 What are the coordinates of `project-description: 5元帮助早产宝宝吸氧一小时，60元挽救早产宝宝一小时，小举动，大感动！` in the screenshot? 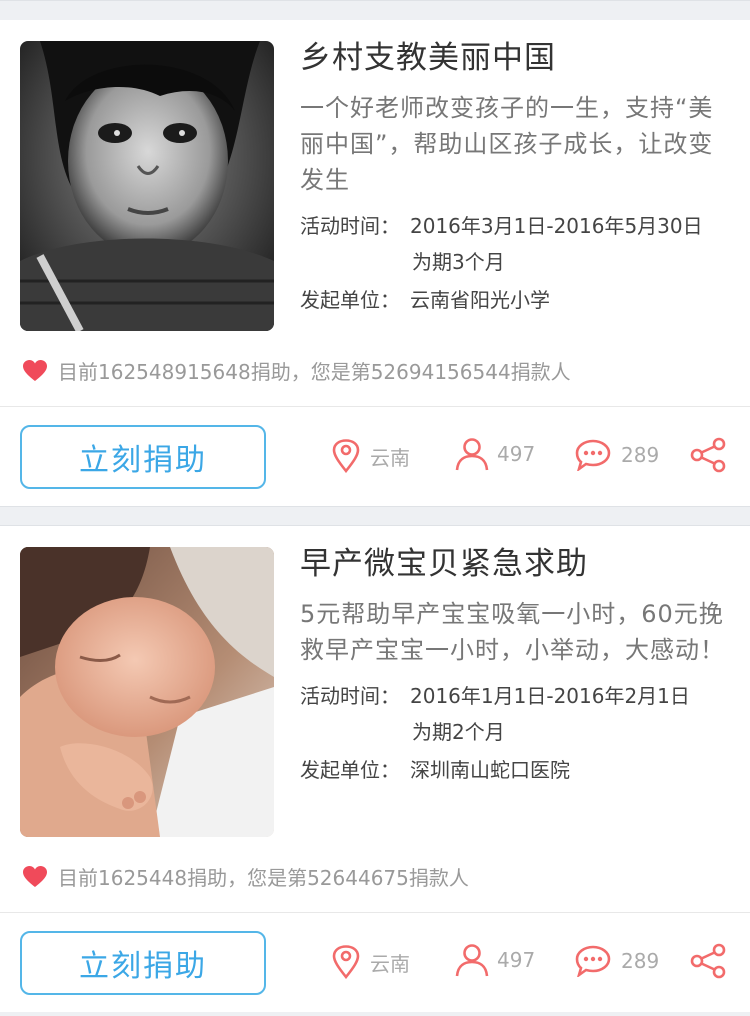 It's located at (512, 632).